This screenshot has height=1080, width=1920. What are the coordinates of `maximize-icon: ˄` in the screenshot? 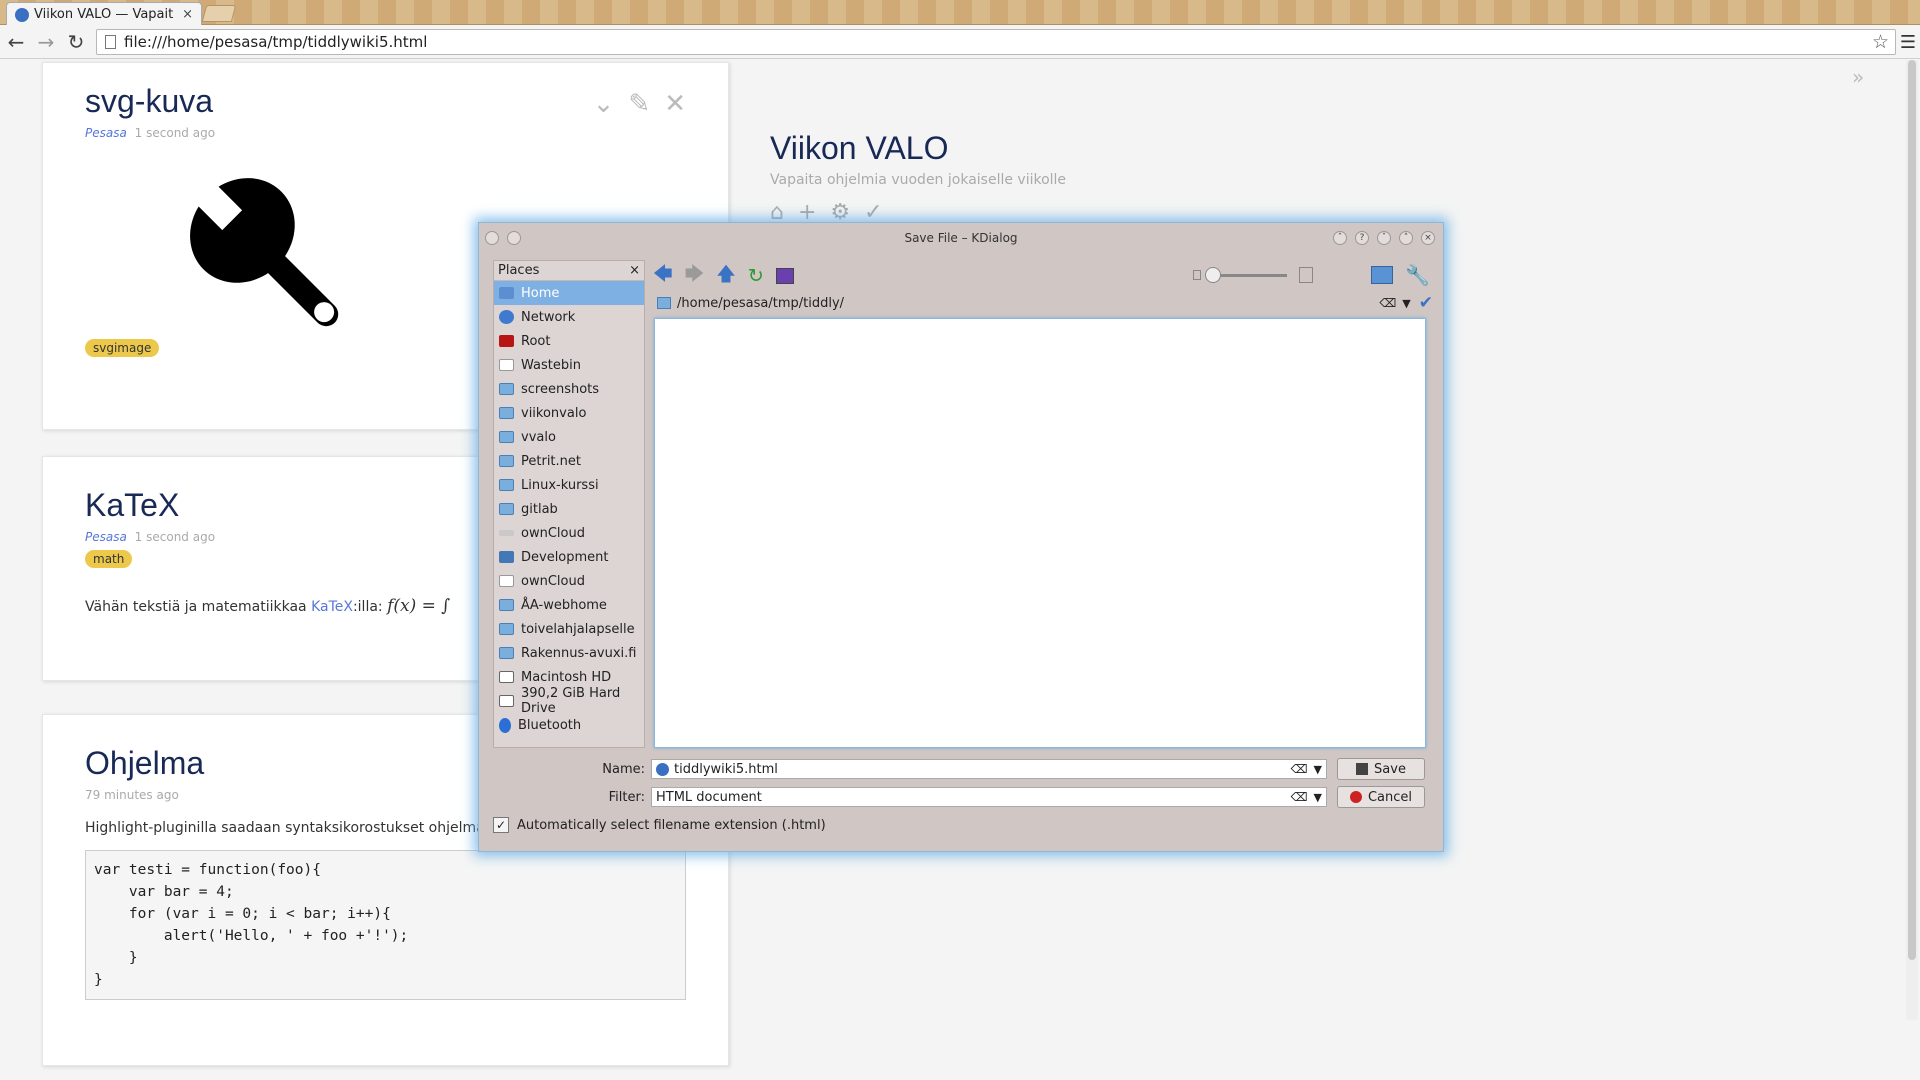 It's located at (1406, 238).